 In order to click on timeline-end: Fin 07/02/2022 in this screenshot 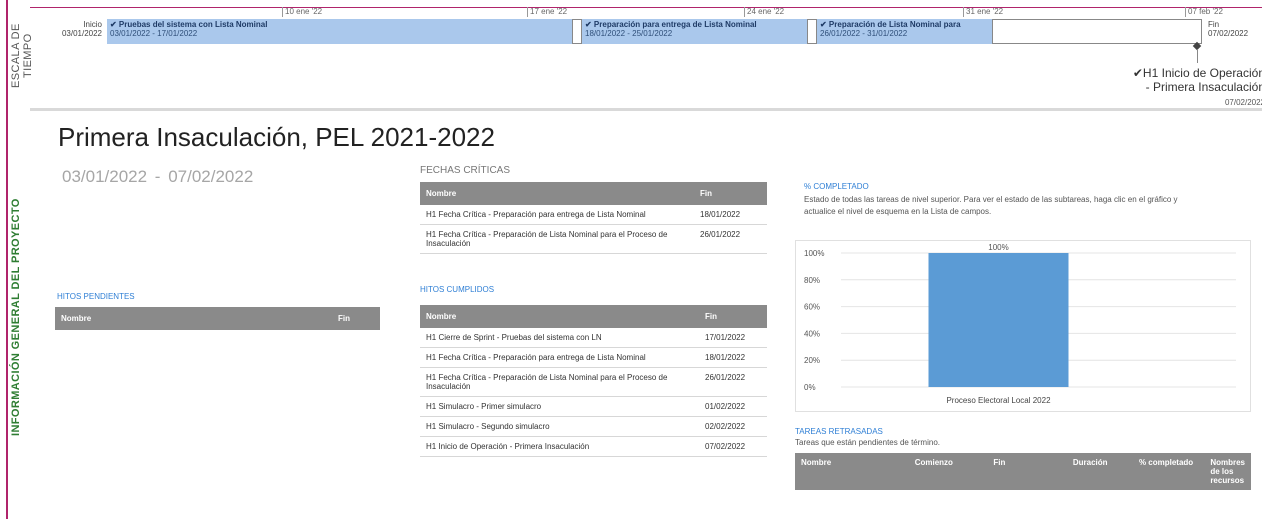, I will do `click(1228, 29)`.